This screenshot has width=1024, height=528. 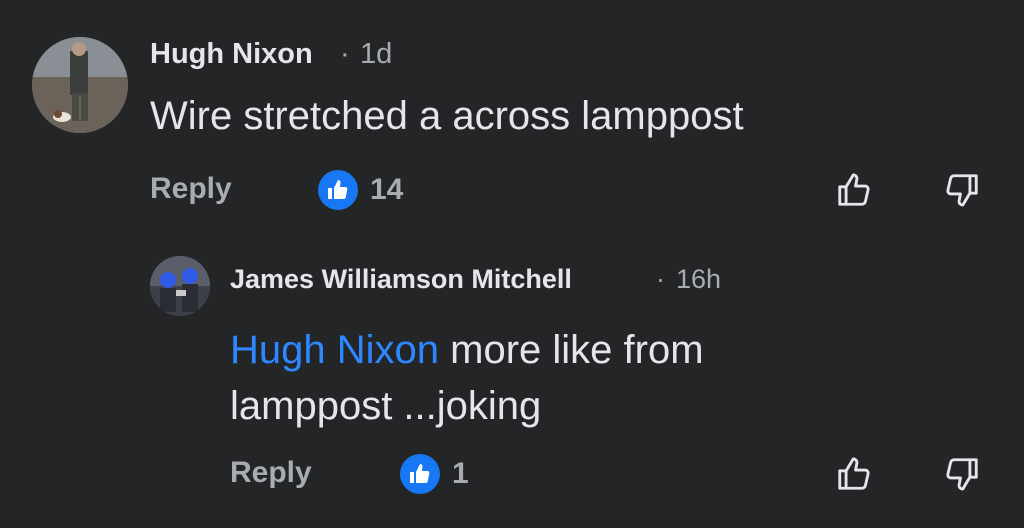 What do you see at coordinates (571, 350) in the screenshot?
I see `comment-text-line1: more like from` at bounding box center [571, 350].